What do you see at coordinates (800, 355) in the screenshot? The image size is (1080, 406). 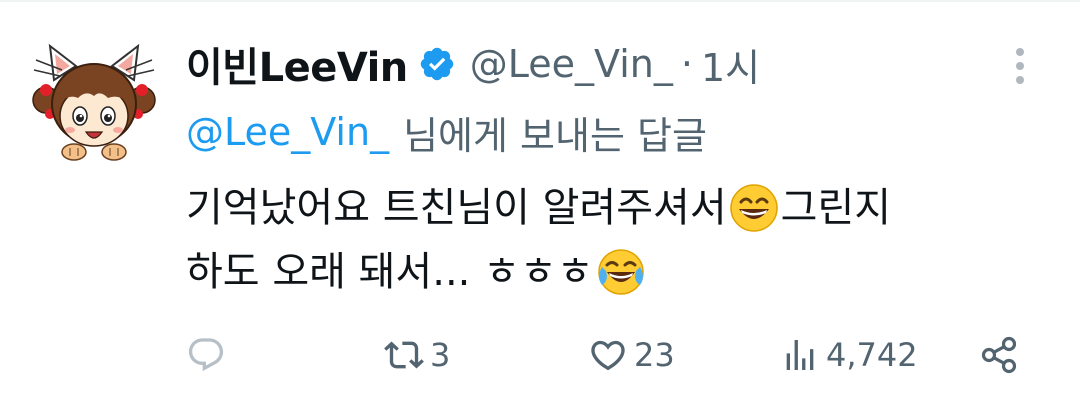 I see `analytics-icon` at bounding box center [800, 355].